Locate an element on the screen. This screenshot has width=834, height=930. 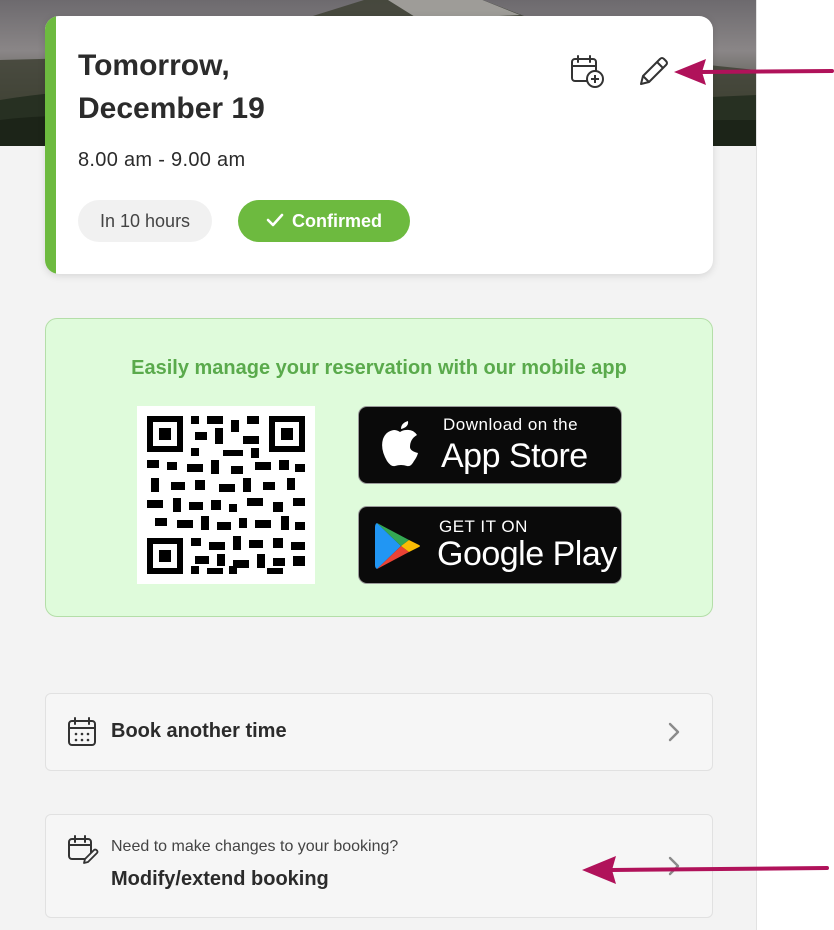
google-play-icon is located at coordinates (398, 548).